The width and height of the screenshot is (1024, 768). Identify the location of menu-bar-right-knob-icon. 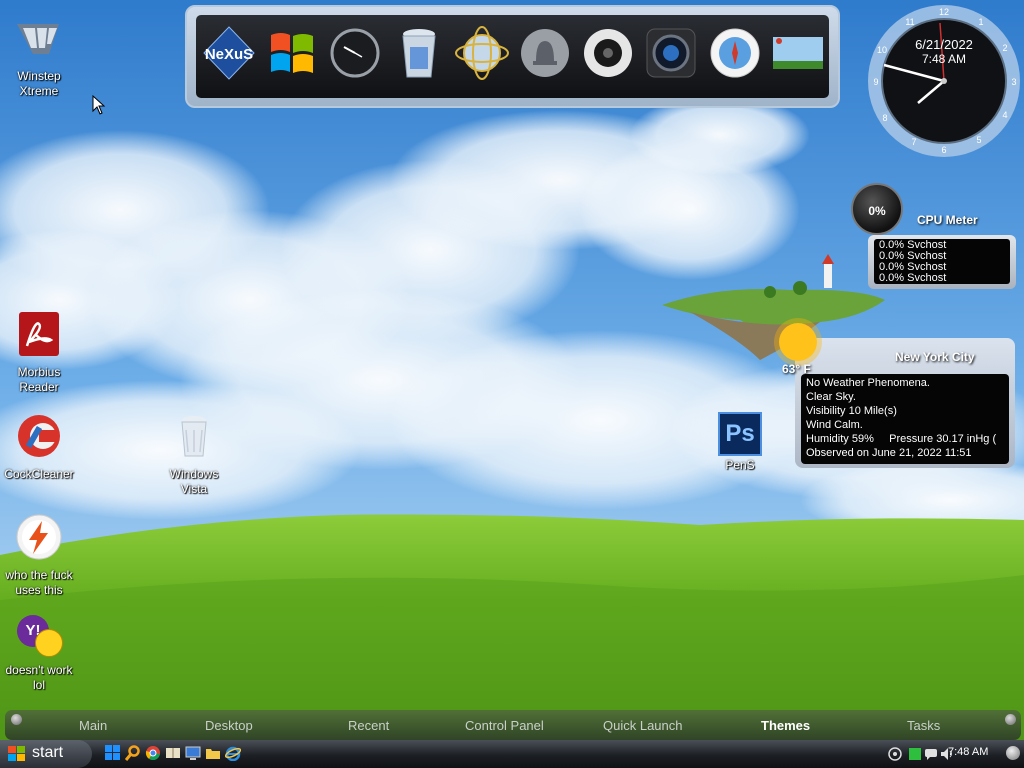
(1010, 719).